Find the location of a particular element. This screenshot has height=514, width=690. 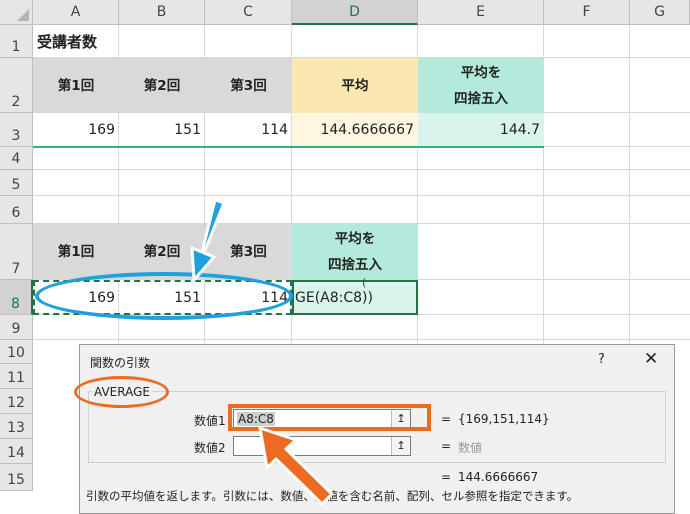

column-header-c: C is located at coordinates (248, 12).